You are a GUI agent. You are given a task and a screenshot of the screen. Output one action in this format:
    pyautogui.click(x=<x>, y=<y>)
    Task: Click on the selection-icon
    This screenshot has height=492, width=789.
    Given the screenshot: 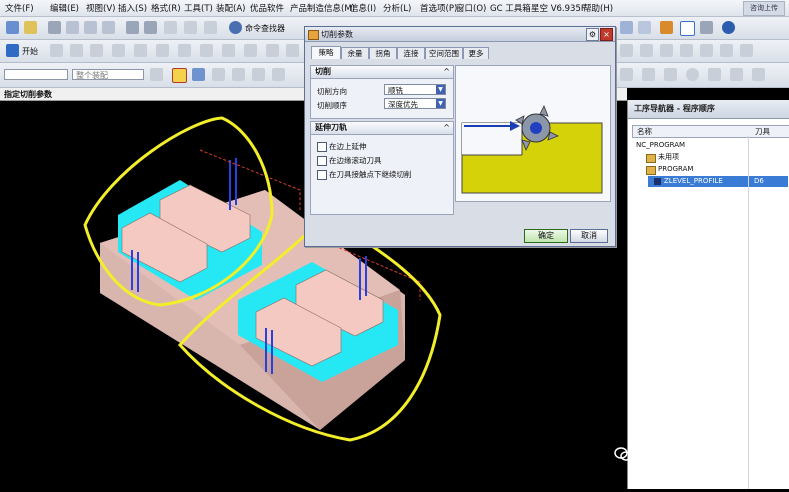 What is the action you would take?
    pyautogui.click(x=687, y=28)
    